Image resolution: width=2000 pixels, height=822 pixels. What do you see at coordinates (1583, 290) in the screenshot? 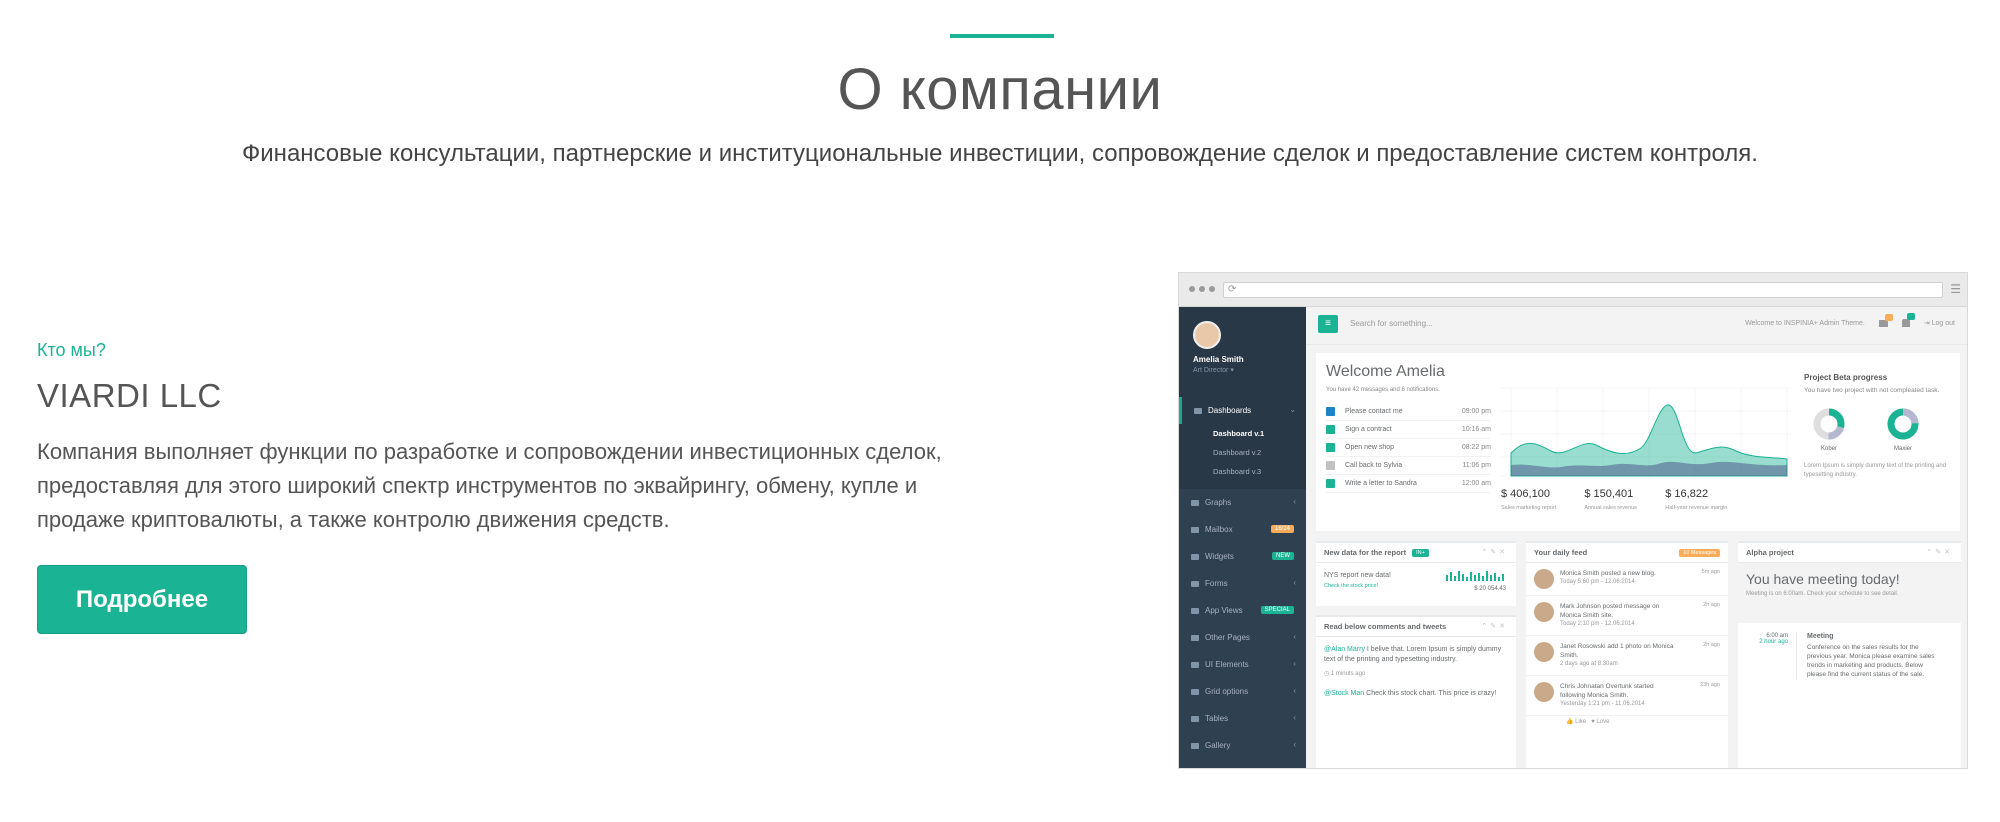
I see `address-bar: ⟳` at bounding box center [1583, 290].